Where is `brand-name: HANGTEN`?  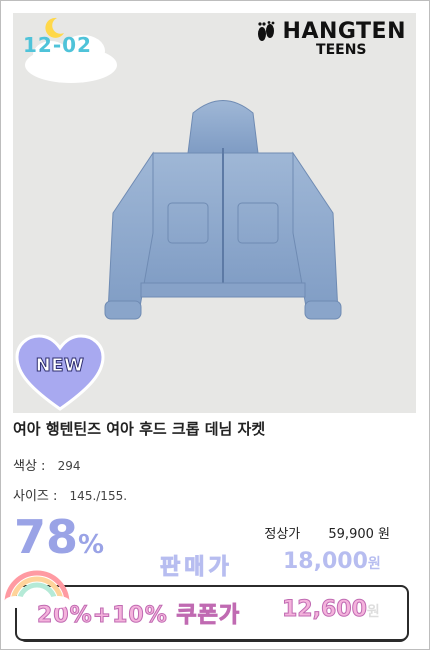 brand-name: HANGTEN is located at coordinates (344, 31).